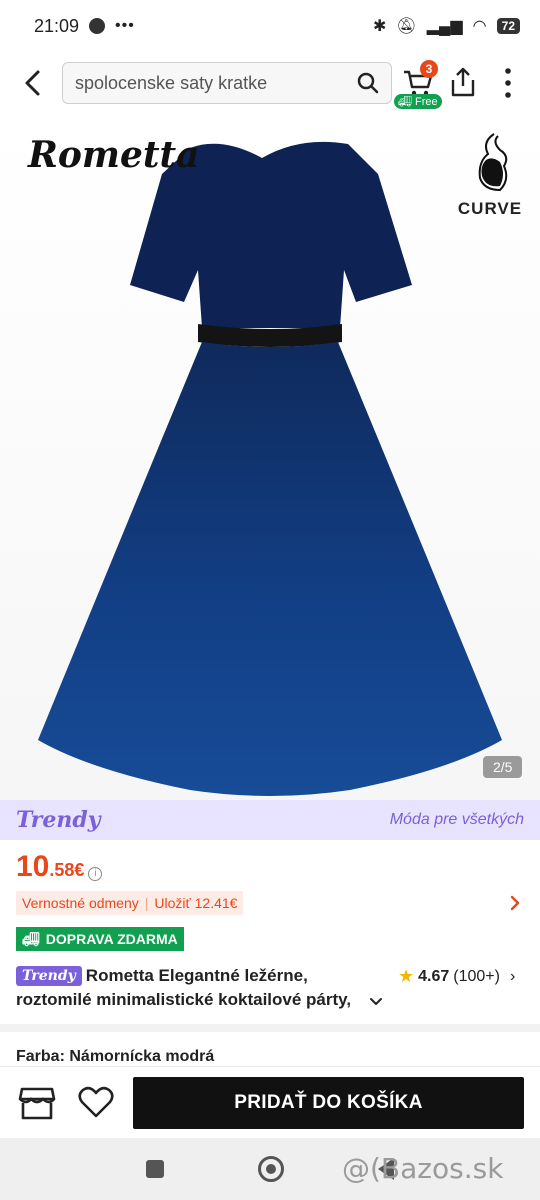 The width and height of the screenshot is (540, 1200). I want to click on search-query: spolocenske saty kratke, so click(171, 82).